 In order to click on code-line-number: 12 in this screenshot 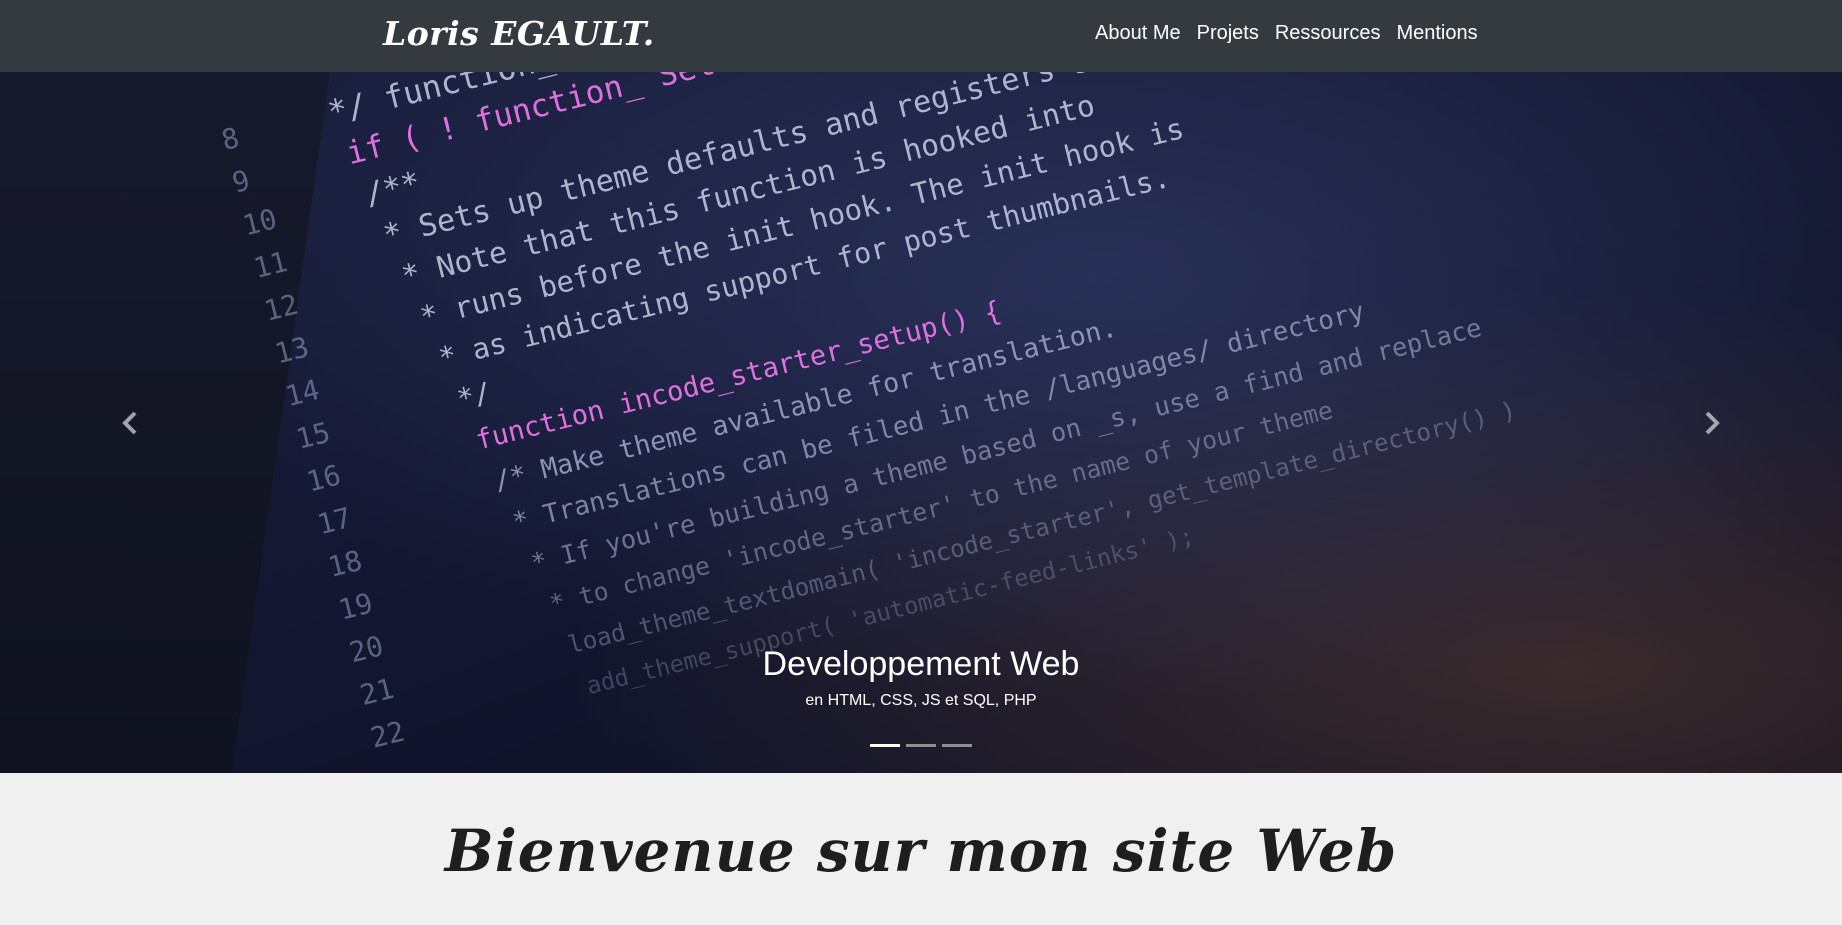, I will do `click(281, 308)`.